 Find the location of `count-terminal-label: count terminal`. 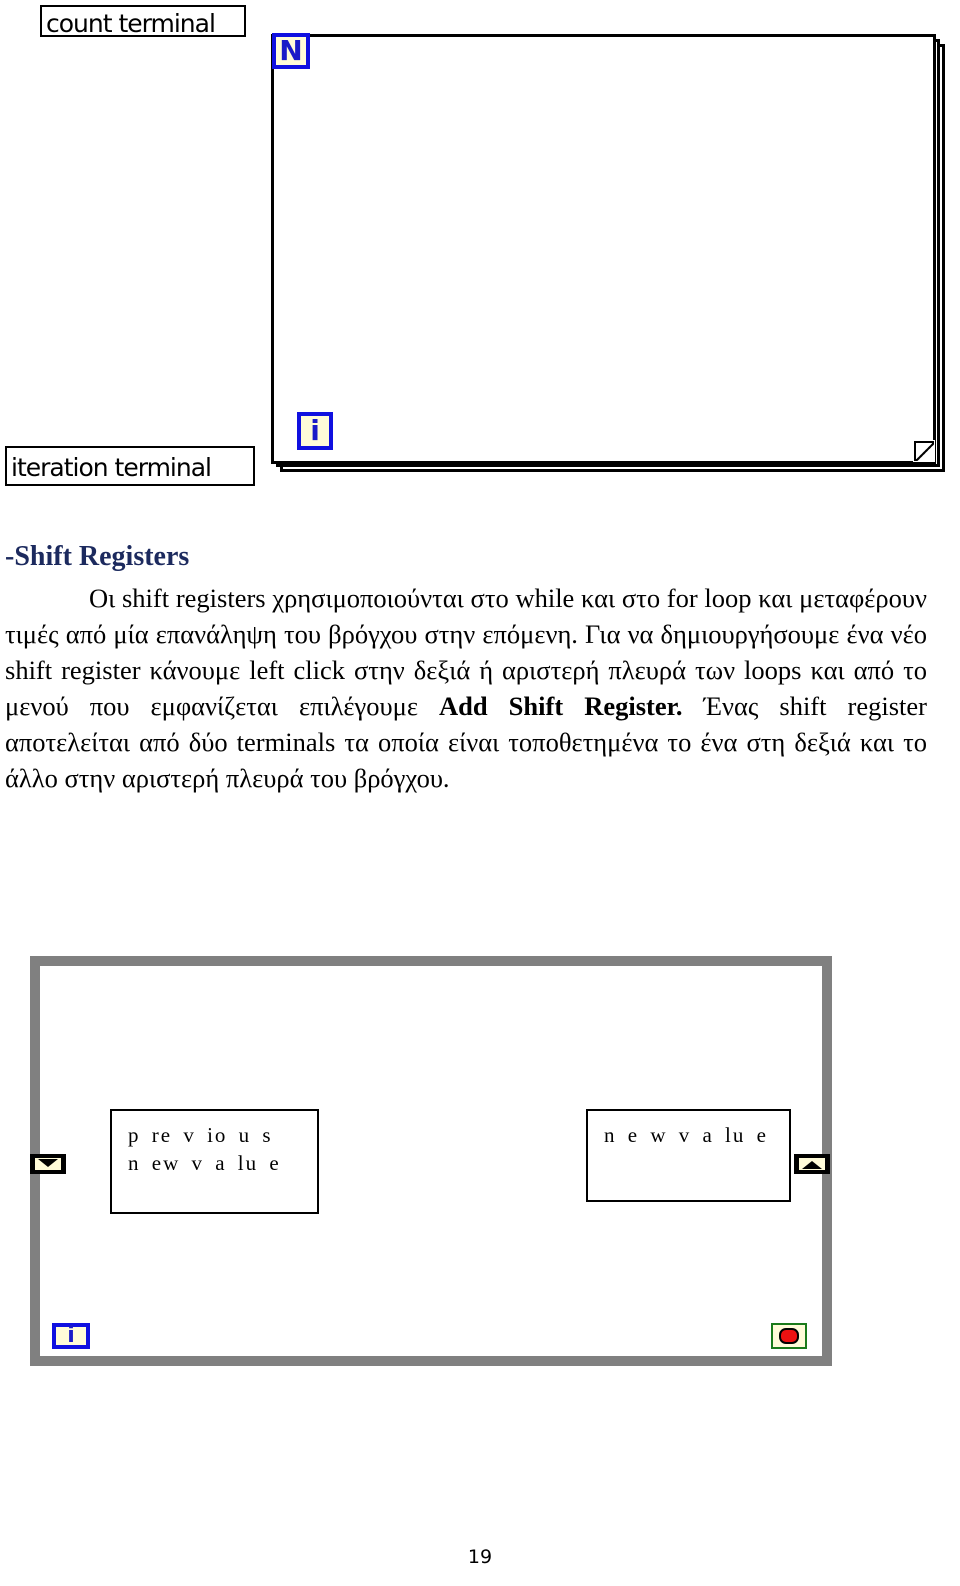

count-terminal-label: count terminal is located at coordinates (143, 21).